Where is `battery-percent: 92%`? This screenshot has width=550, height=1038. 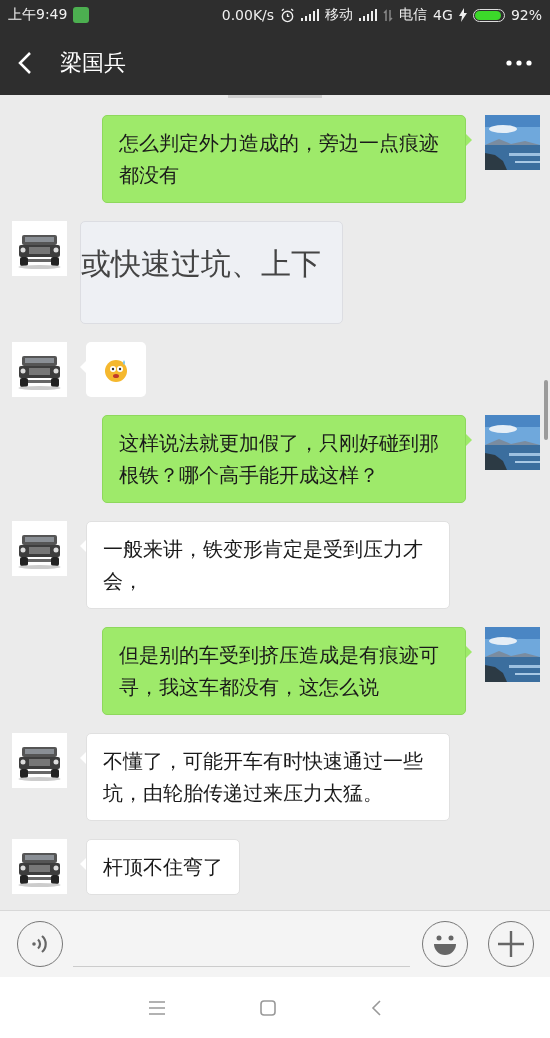
battery-percent: 92% is located at coordinates (526, 15).